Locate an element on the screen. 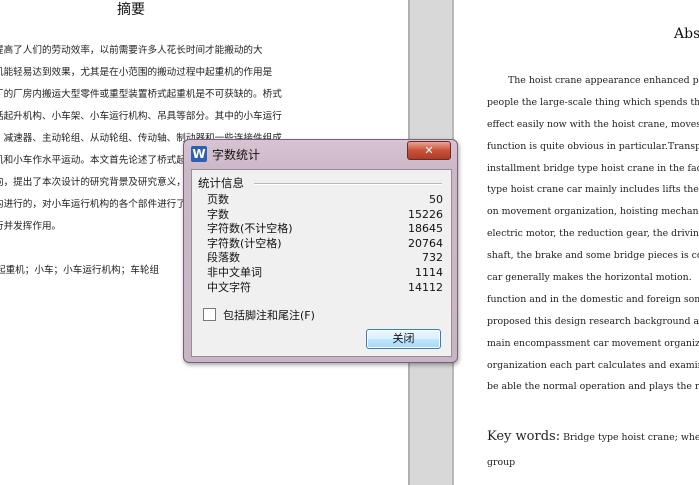  stat-value: 20764 is located at coordinates (425, 243).